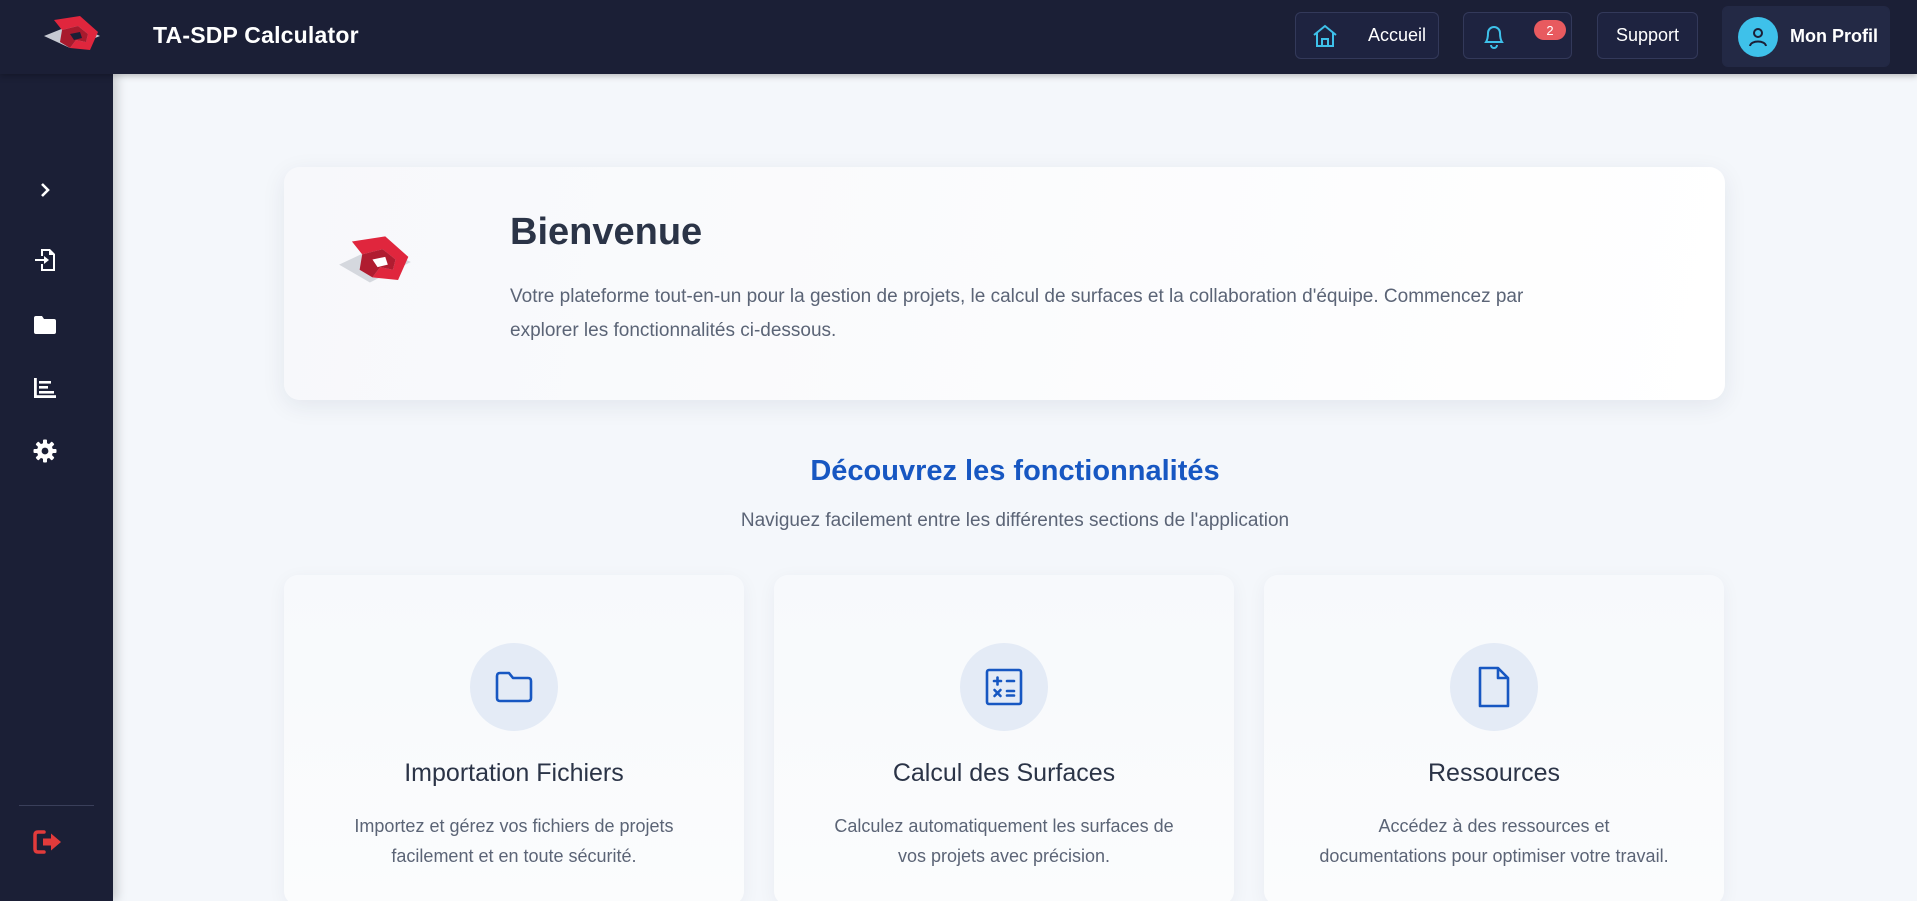  What do you see at coordinates (1397, 35) in the screenshot?
I see `home-label: Accueil` at bounding box center [1397, 35].